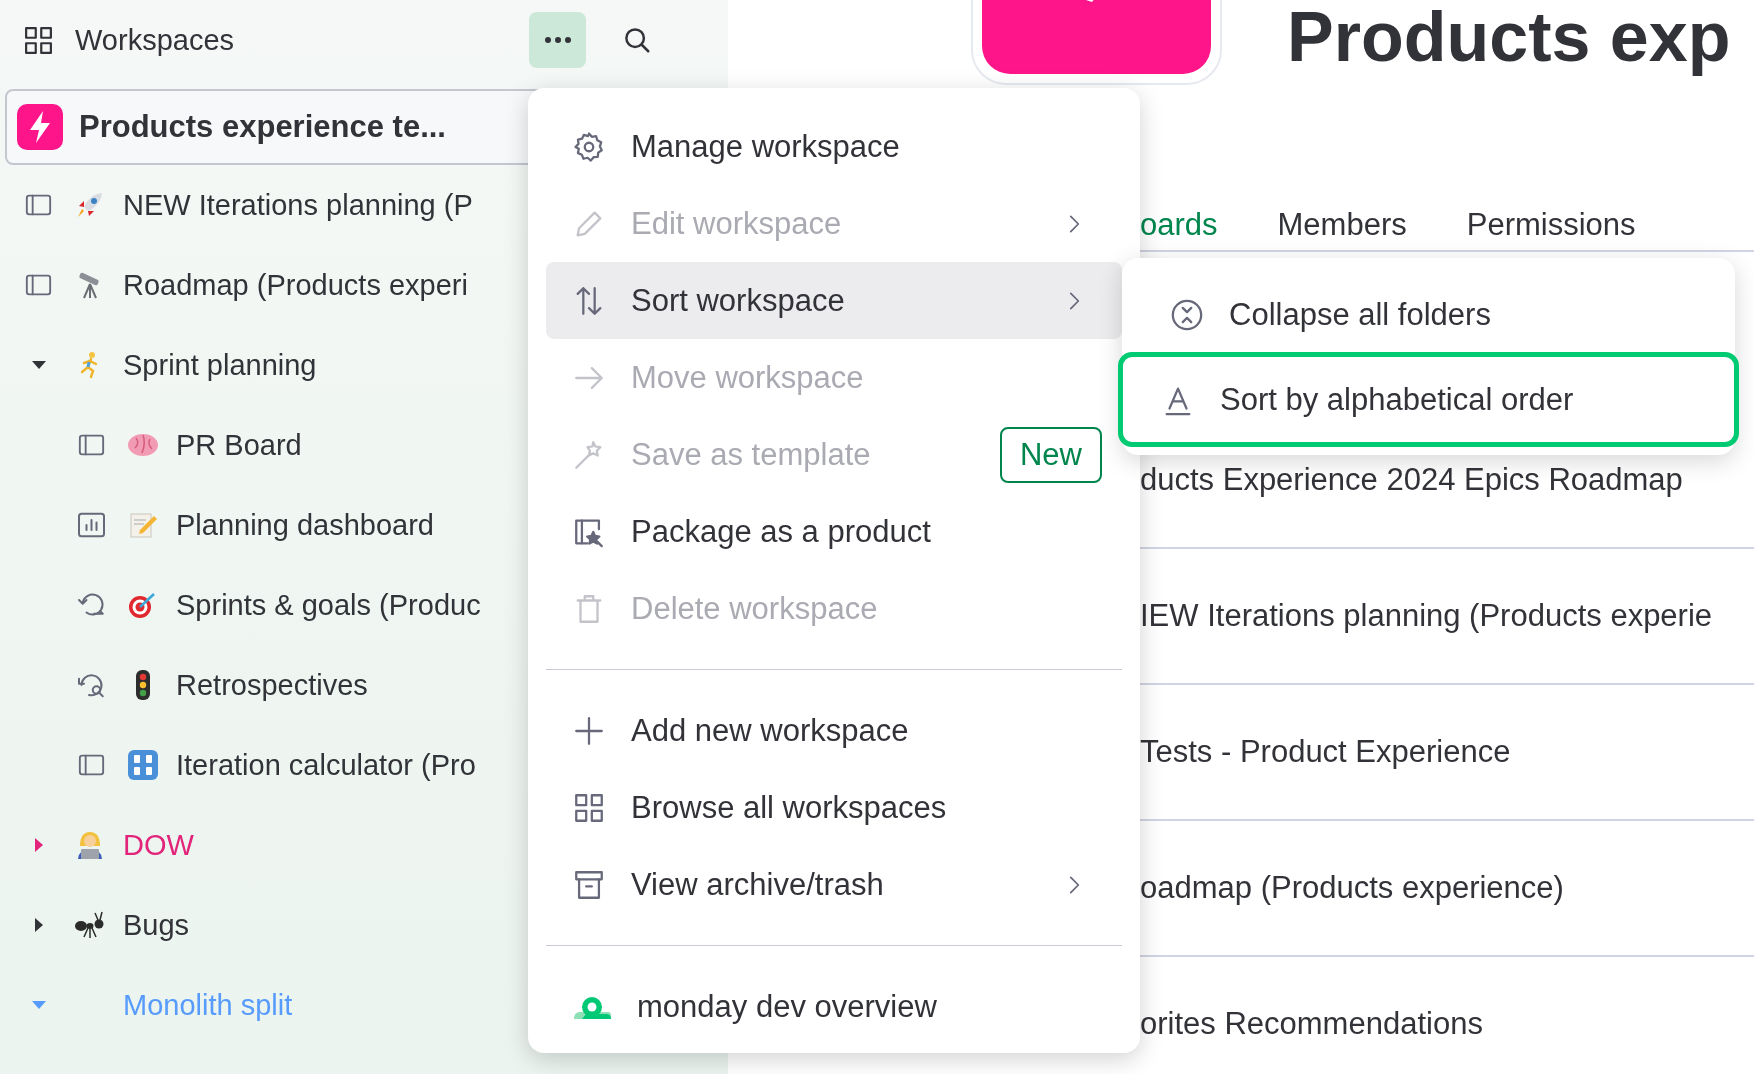 The image size is (1754, 1074). Describe the element at coordinates (155, 40) in the screenshot. I see `sidebar-title: Workspaces` at that location.